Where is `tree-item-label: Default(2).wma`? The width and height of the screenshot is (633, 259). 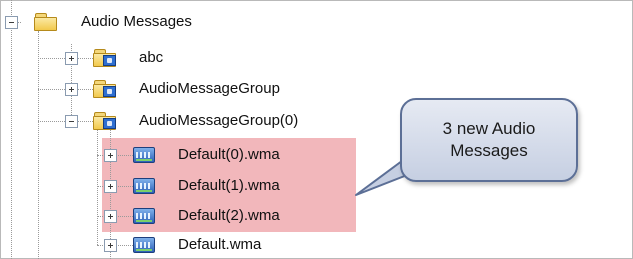
tree-item-label: Default(2).wma is located at coordinates (229, 215).